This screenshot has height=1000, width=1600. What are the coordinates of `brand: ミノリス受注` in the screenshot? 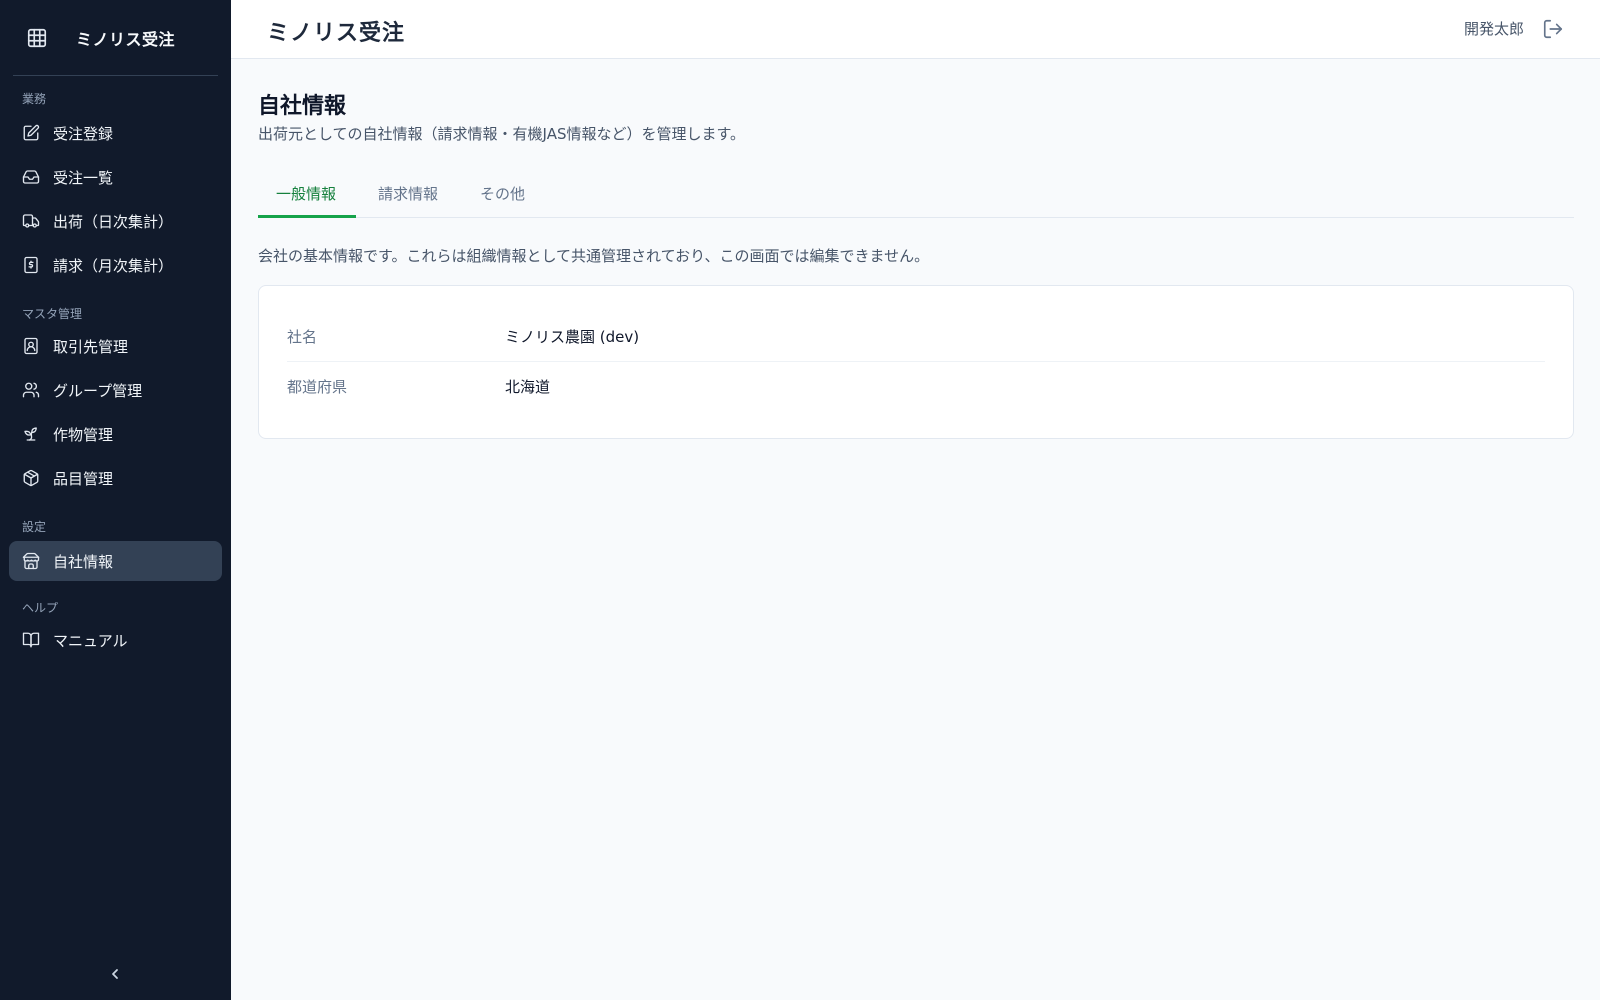 It's located at (115, 37).